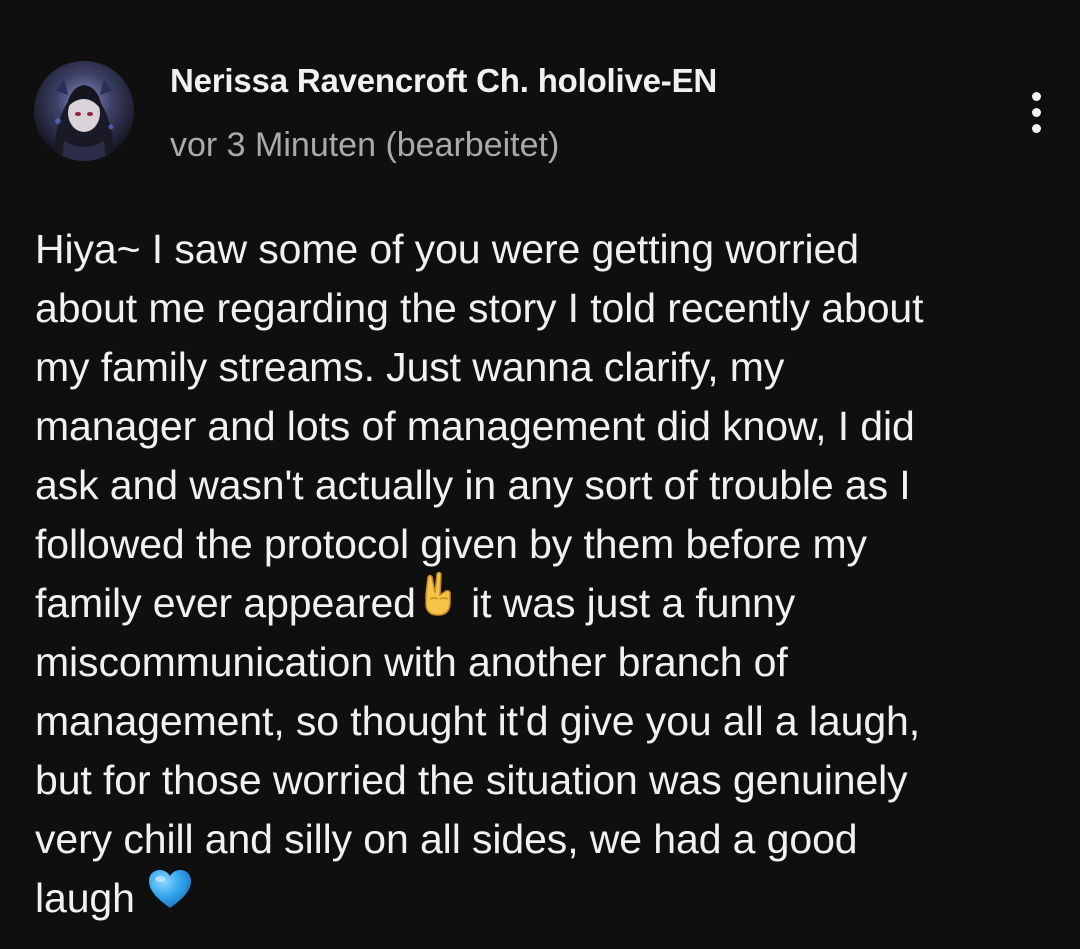 The height and width of the screenshot is (949, 1080). Describe the element at coordinates (1036, 96) in the screenshot. I see `more-vertical-icon` at that location.